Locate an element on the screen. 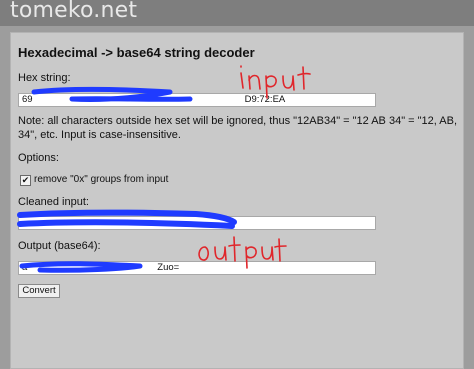  handwritten-annotations is located at coordinates (254, 167).